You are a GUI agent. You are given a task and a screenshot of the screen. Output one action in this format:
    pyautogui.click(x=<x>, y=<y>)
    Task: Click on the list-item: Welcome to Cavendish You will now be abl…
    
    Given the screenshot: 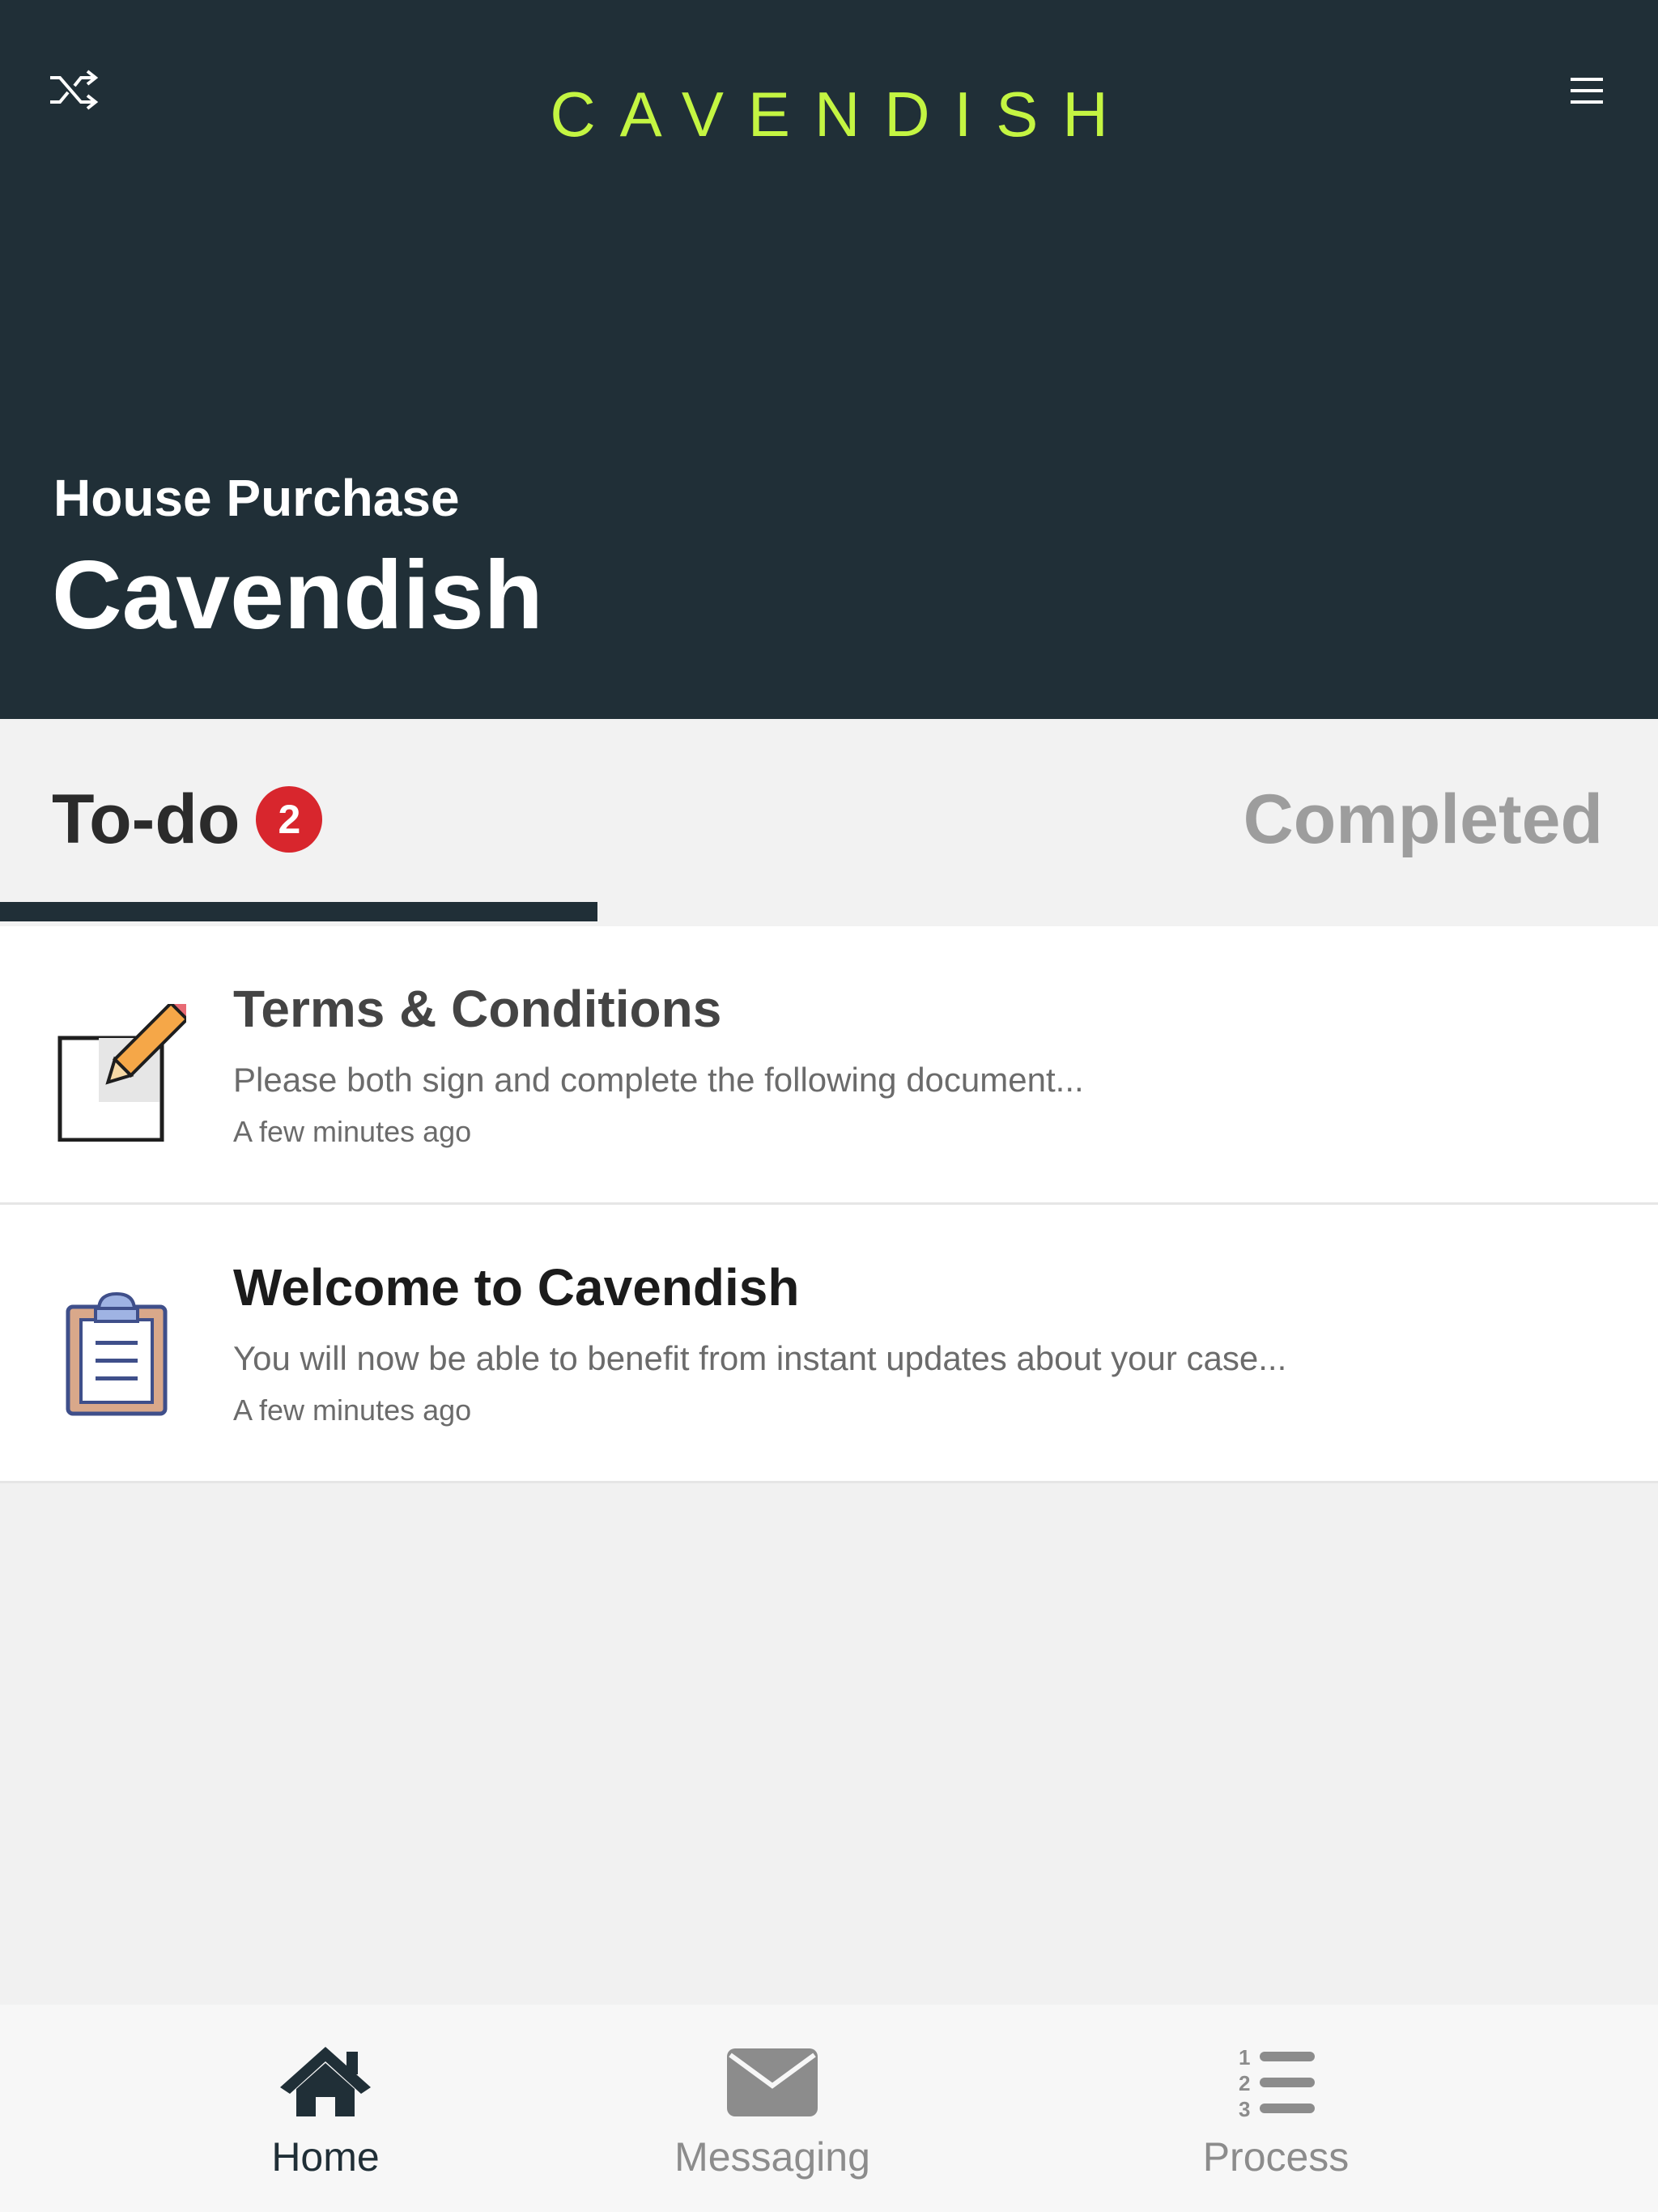 What is the action you would take?
    pyautogui.click(x=829, y=1344)
    